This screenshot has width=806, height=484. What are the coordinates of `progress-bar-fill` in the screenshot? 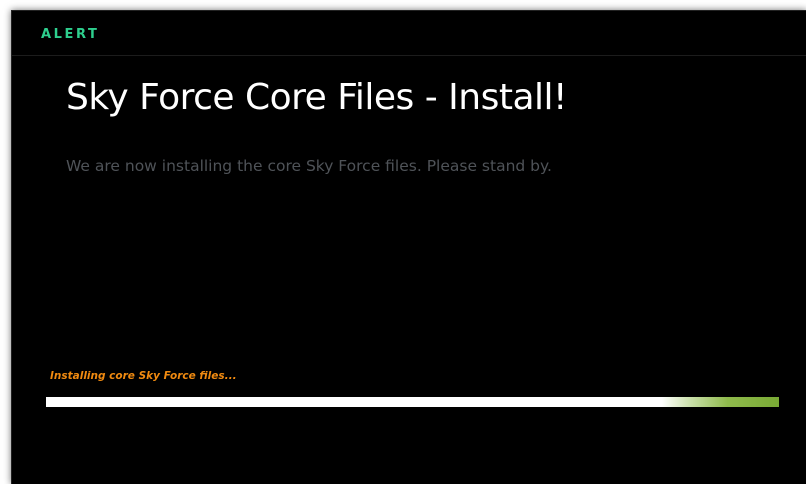 It's located at (412, 402).